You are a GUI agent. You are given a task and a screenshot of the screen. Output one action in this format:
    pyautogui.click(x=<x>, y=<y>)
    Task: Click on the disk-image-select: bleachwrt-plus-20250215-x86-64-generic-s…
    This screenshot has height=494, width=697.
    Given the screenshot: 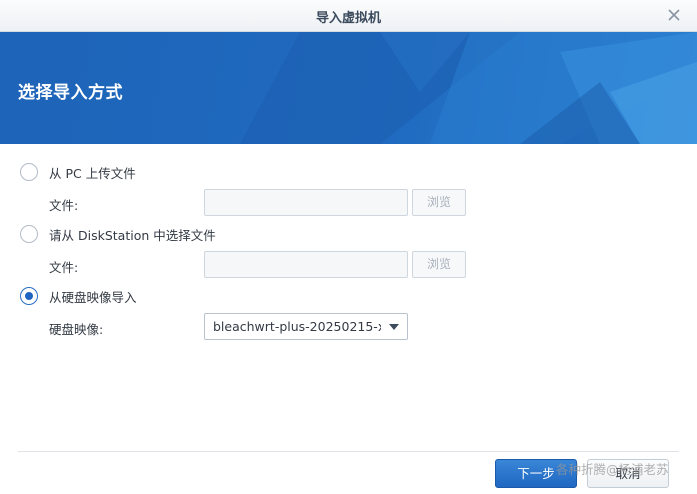 What is the action you would take?
    pyautogui.click(x=306, y=326)
    